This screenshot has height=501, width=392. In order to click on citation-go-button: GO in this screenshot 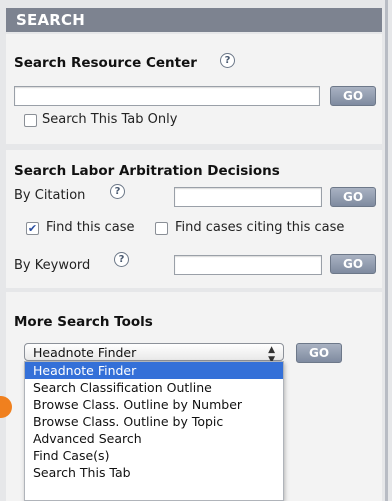, I will do `click(353, 197)`.